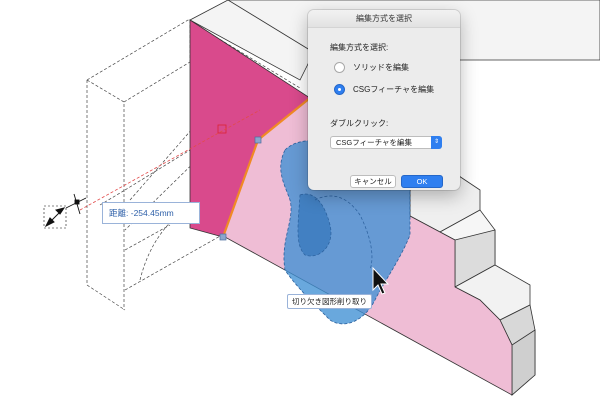  I want to click on option-solid-label: ソリッドを編集, so click(381, 67).